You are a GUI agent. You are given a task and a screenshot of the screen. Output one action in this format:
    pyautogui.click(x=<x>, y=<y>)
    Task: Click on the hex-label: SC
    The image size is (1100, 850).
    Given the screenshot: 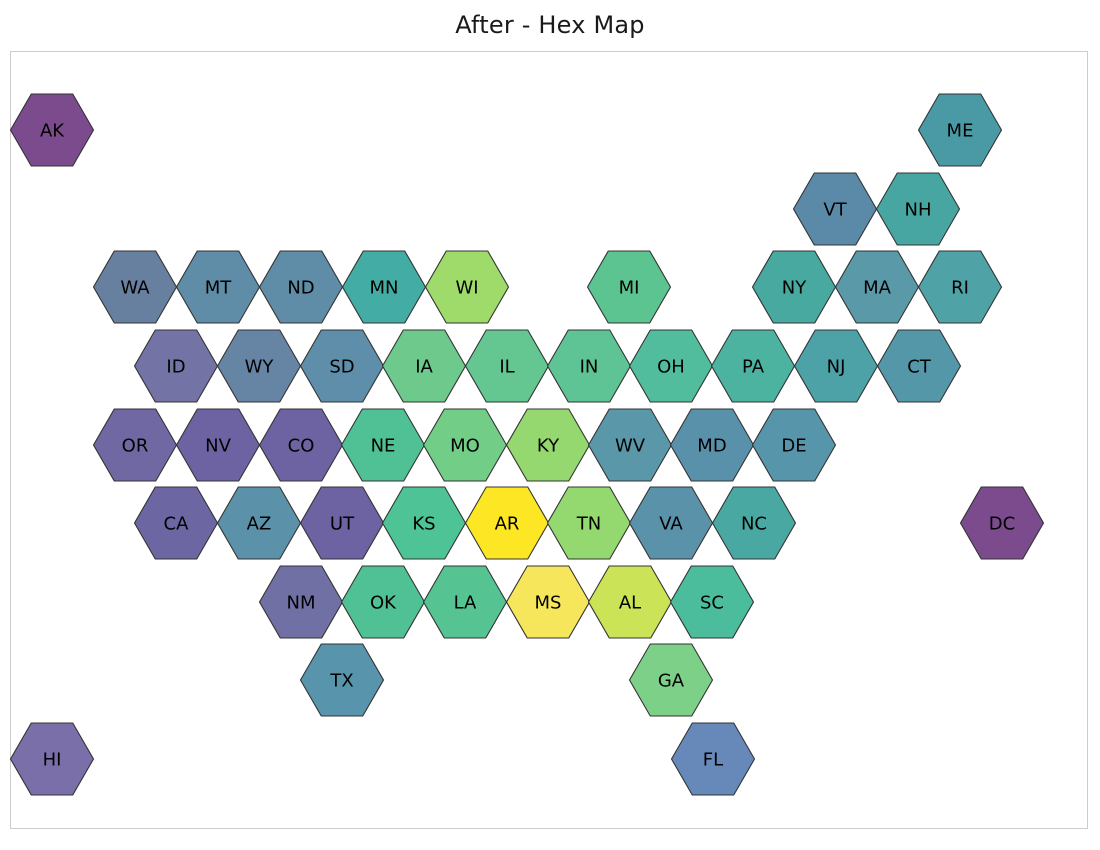 What is the action you would take?
    pyautogui.click(x=712, y=603)
    